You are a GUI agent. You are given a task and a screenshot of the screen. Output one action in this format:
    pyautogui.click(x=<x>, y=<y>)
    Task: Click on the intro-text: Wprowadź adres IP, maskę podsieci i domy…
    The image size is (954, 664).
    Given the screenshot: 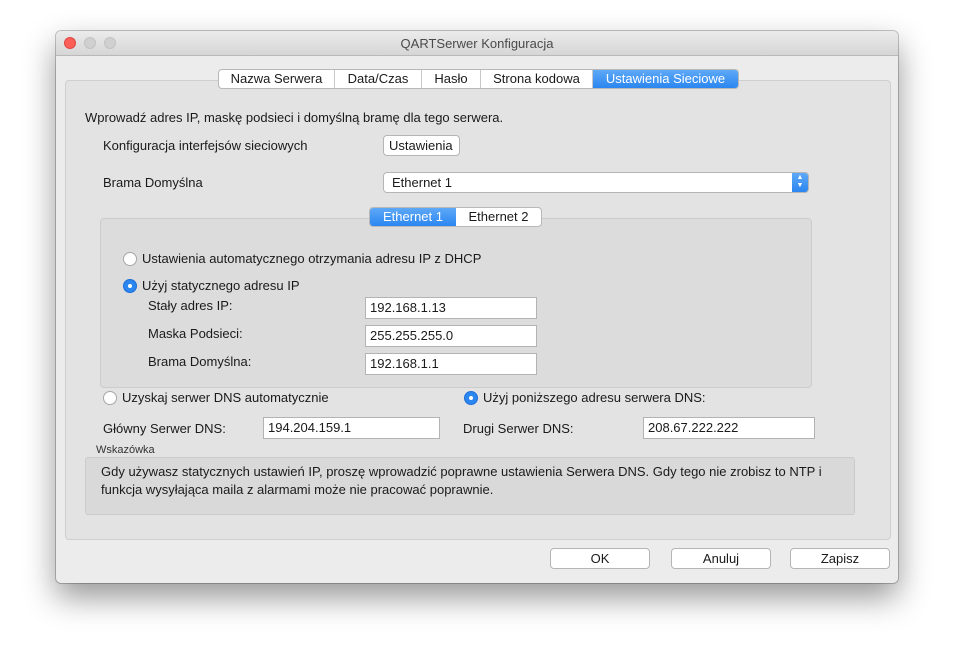 What is the action you would take?
    pyautogui.click(x=294, y=117)
    